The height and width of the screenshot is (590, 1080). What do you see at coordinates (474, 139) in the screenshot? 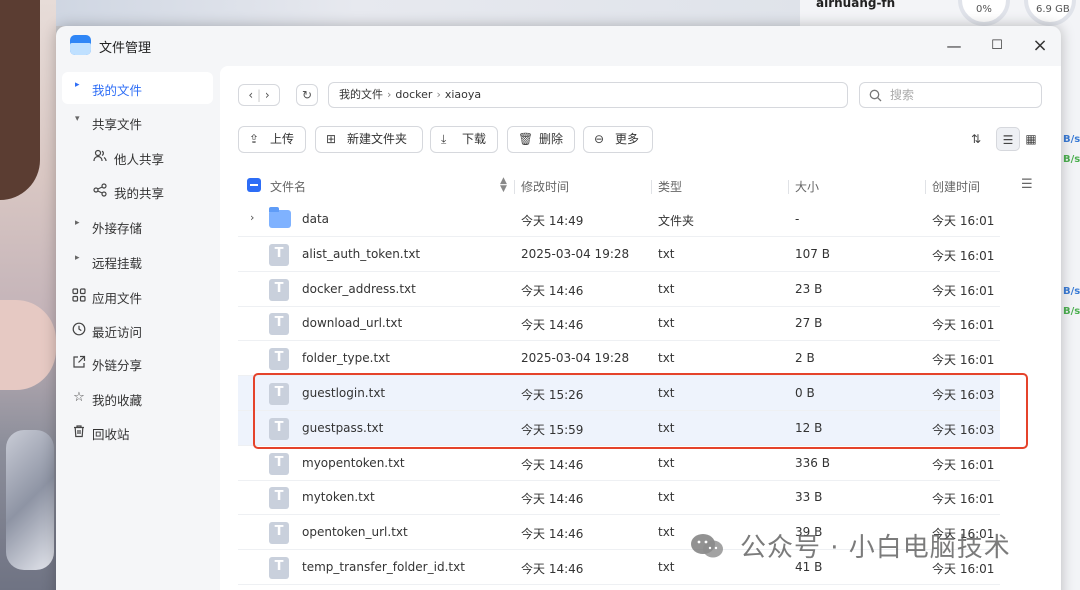
I see `download-label: 下载` at bounding box center [474, 139].